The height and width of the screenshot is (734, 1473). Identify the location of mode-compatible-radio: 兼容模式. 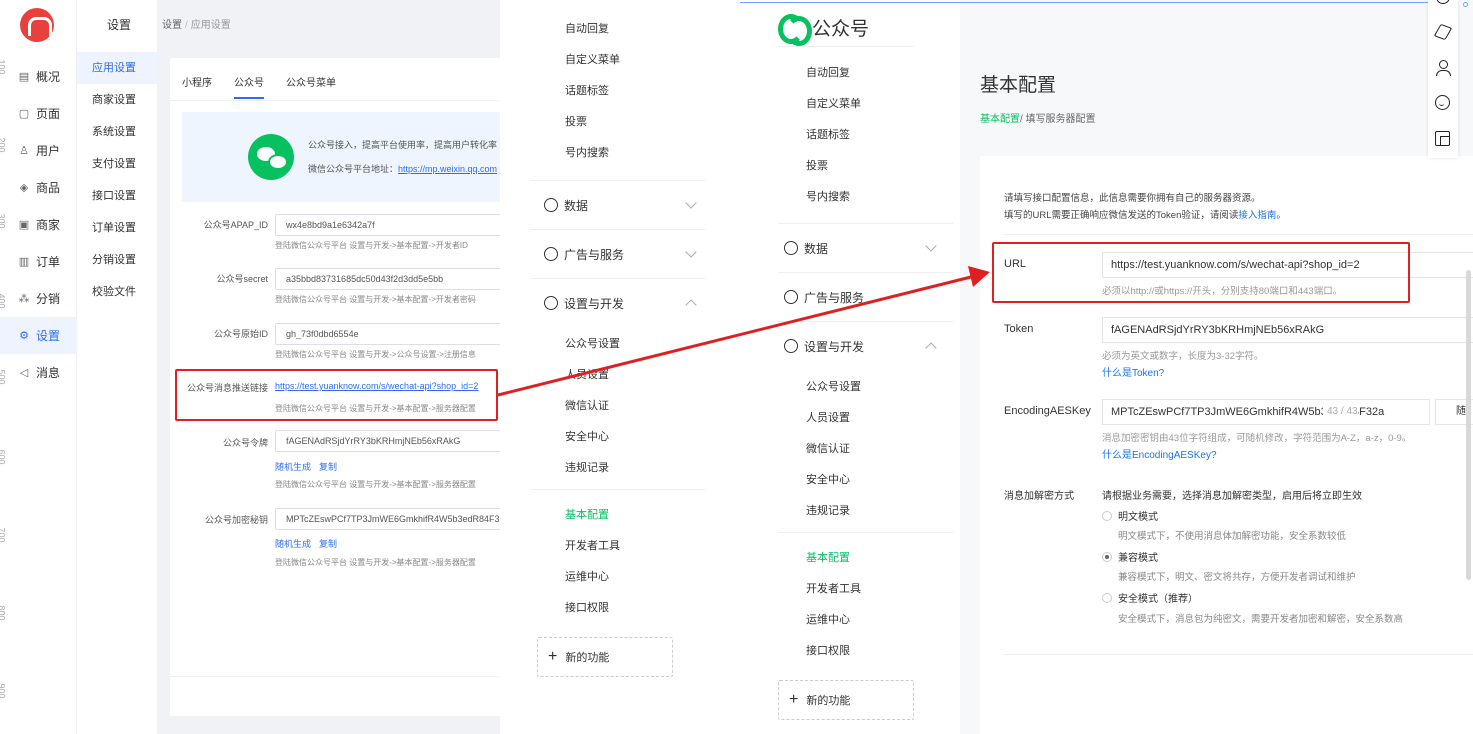
(1130, 556).